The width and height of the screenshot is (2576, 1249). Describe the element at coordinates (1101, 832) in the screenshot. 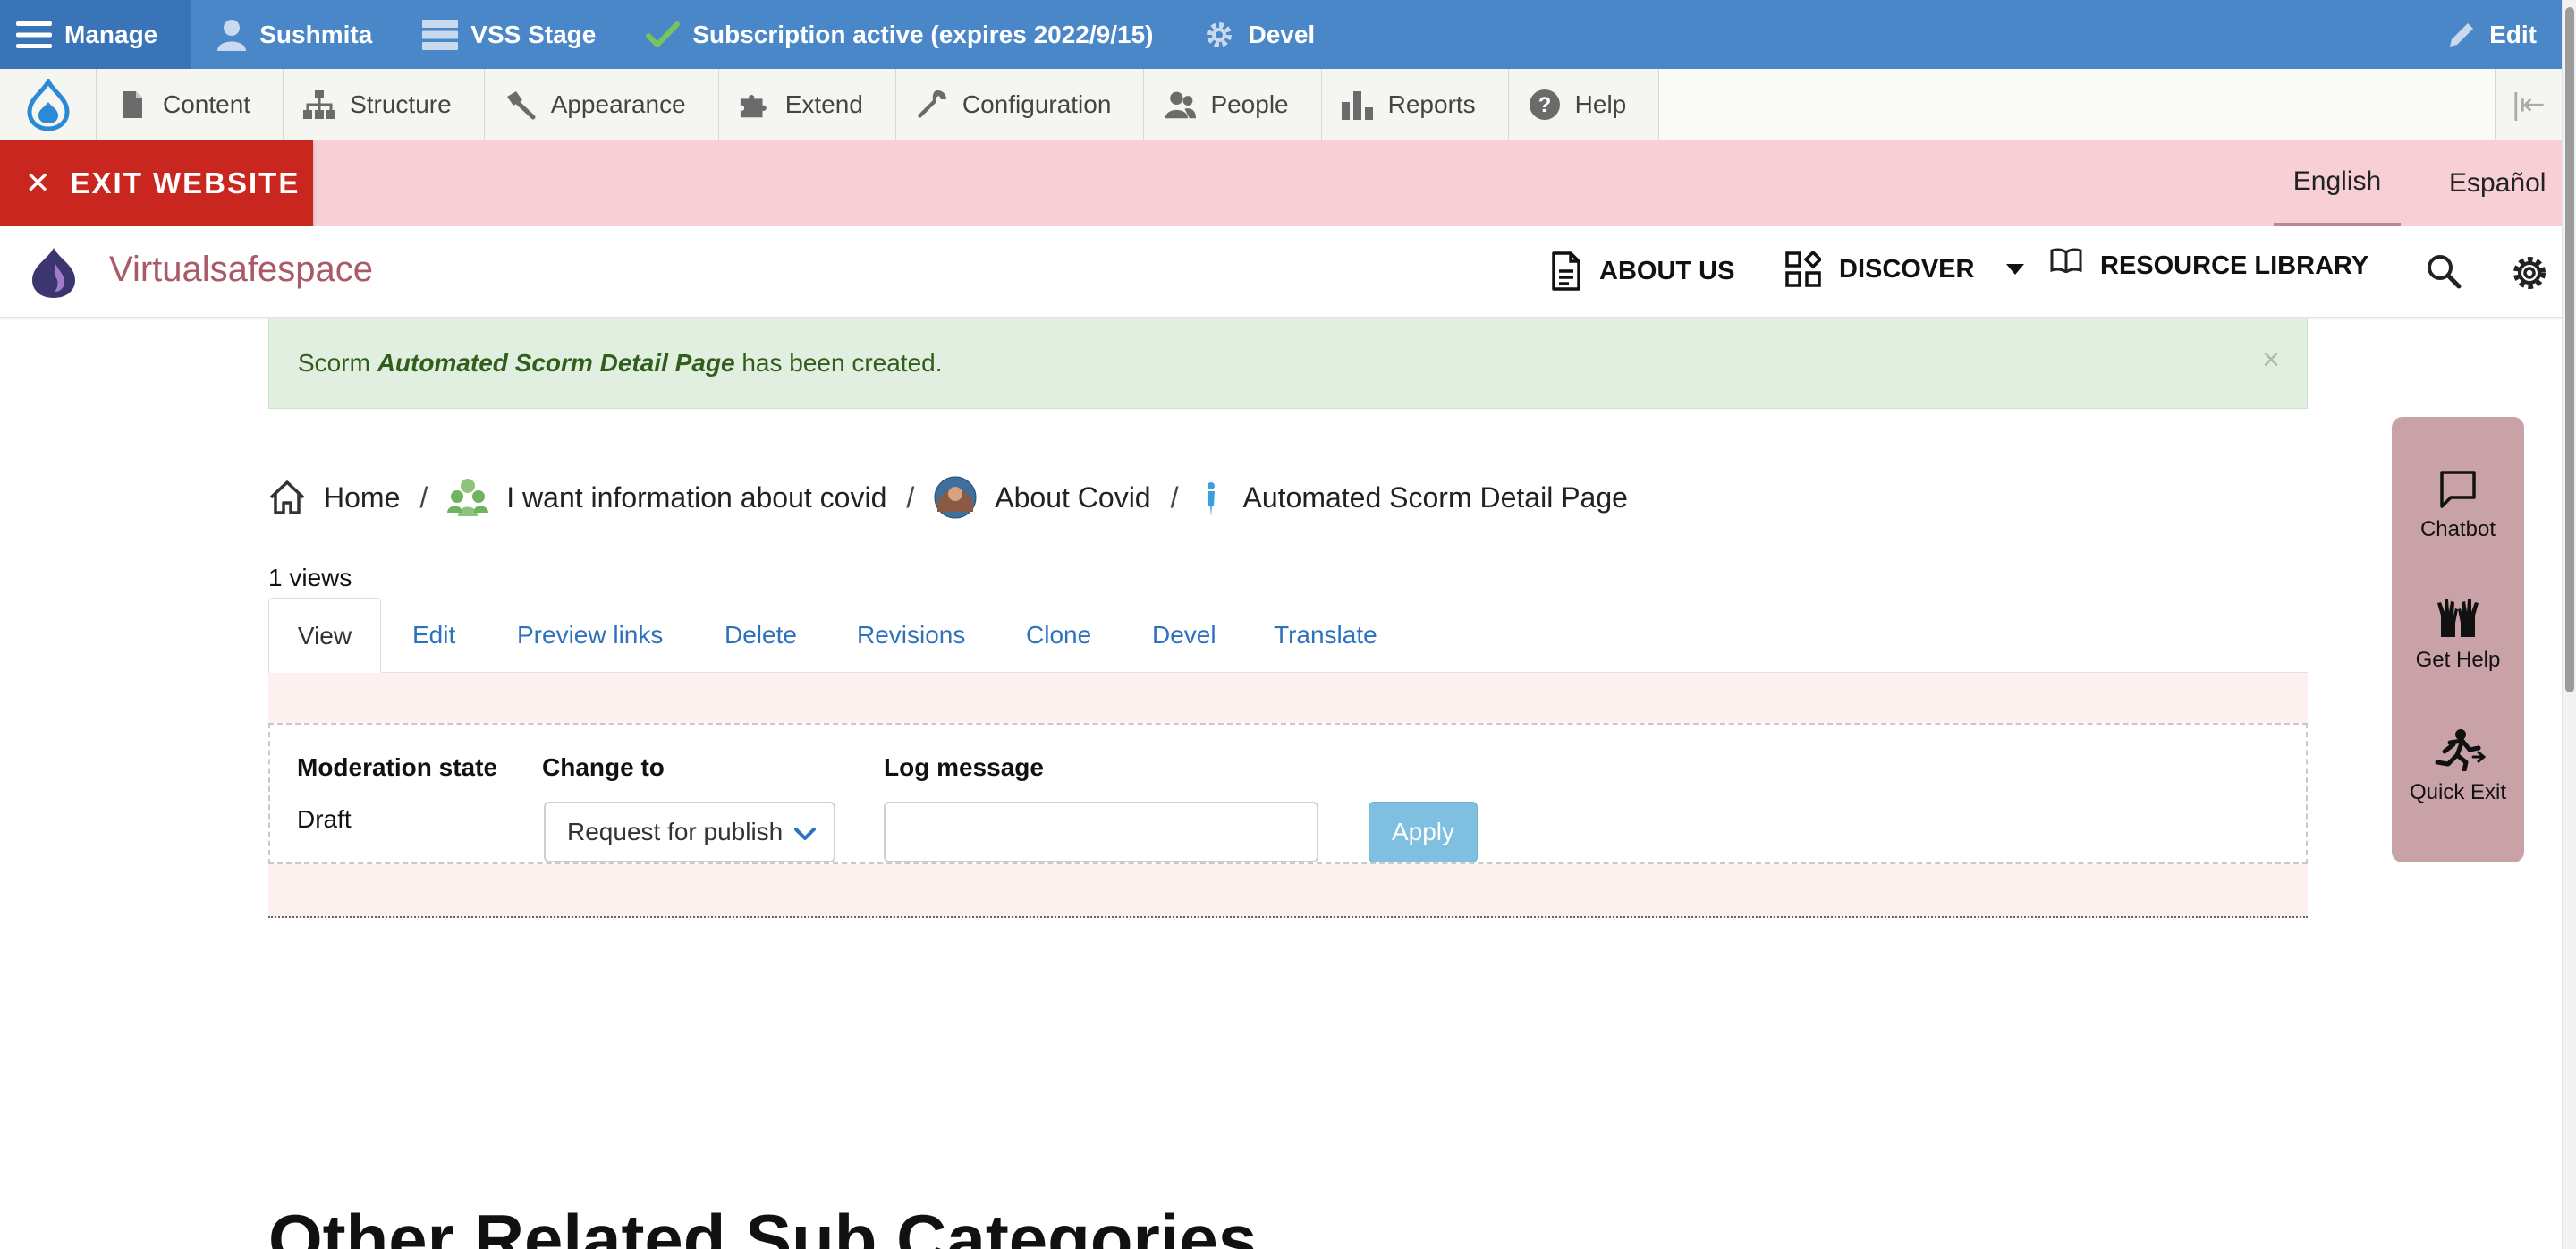

I see `log-message-input` at that location.